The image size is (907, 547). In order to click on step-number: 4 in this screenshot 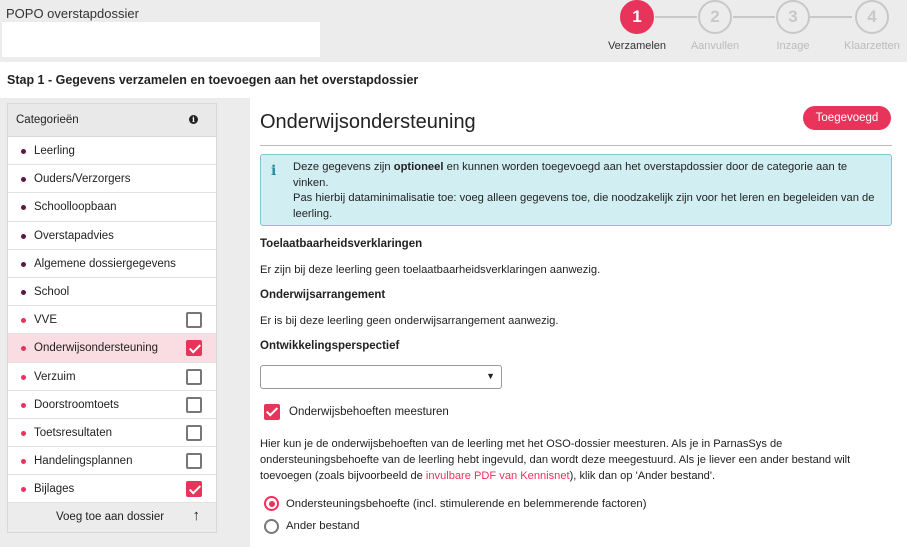, I will do `click(872, 17)`.